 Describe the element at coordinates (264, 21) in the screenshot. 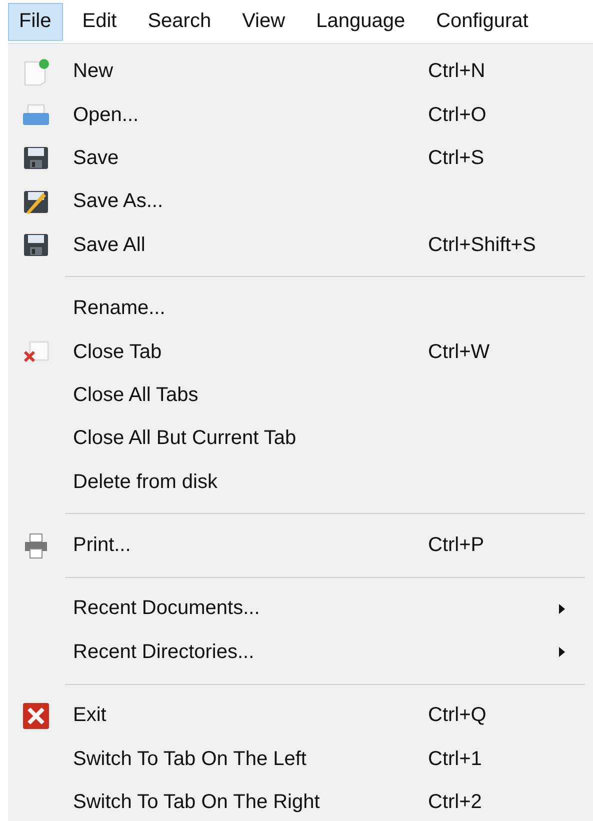

I see `menu-bar-item: View` at that location.